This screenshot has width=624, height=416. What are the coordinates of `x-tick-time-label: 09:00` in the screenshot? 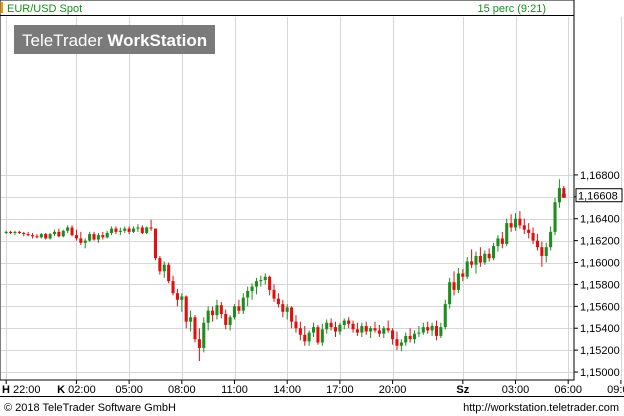 It's located at (615, 390).